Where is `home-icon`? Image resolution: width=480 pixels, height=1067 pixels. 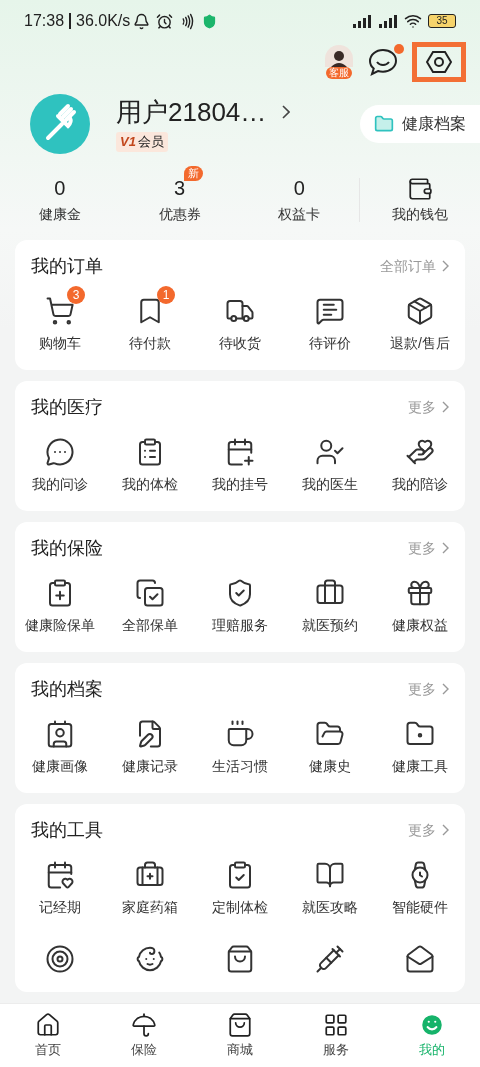 home-icon is located at coordinates (48, 1024).